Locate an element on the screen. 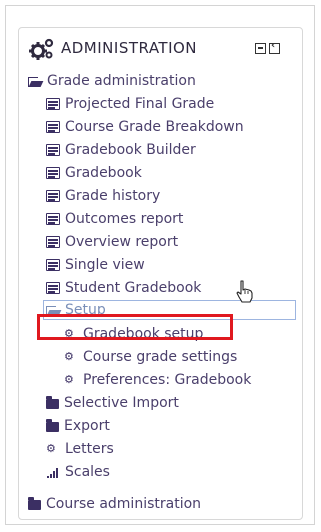 This screenshot has width=321, height=532. tree-item-label: Letters is located at coordinates (89, 449).